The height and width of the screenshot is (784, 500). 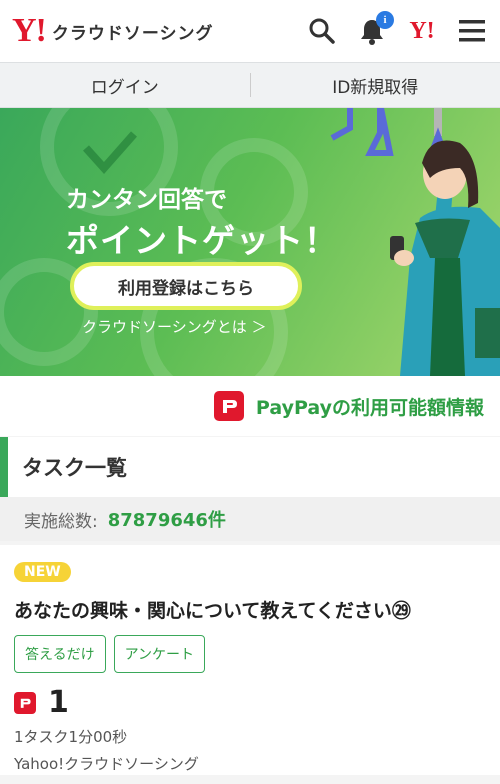 What do you see at coordinates (375, 29) in the screenshot?
I see `notification-bell-icon: i` at bounding box center [375, 29].